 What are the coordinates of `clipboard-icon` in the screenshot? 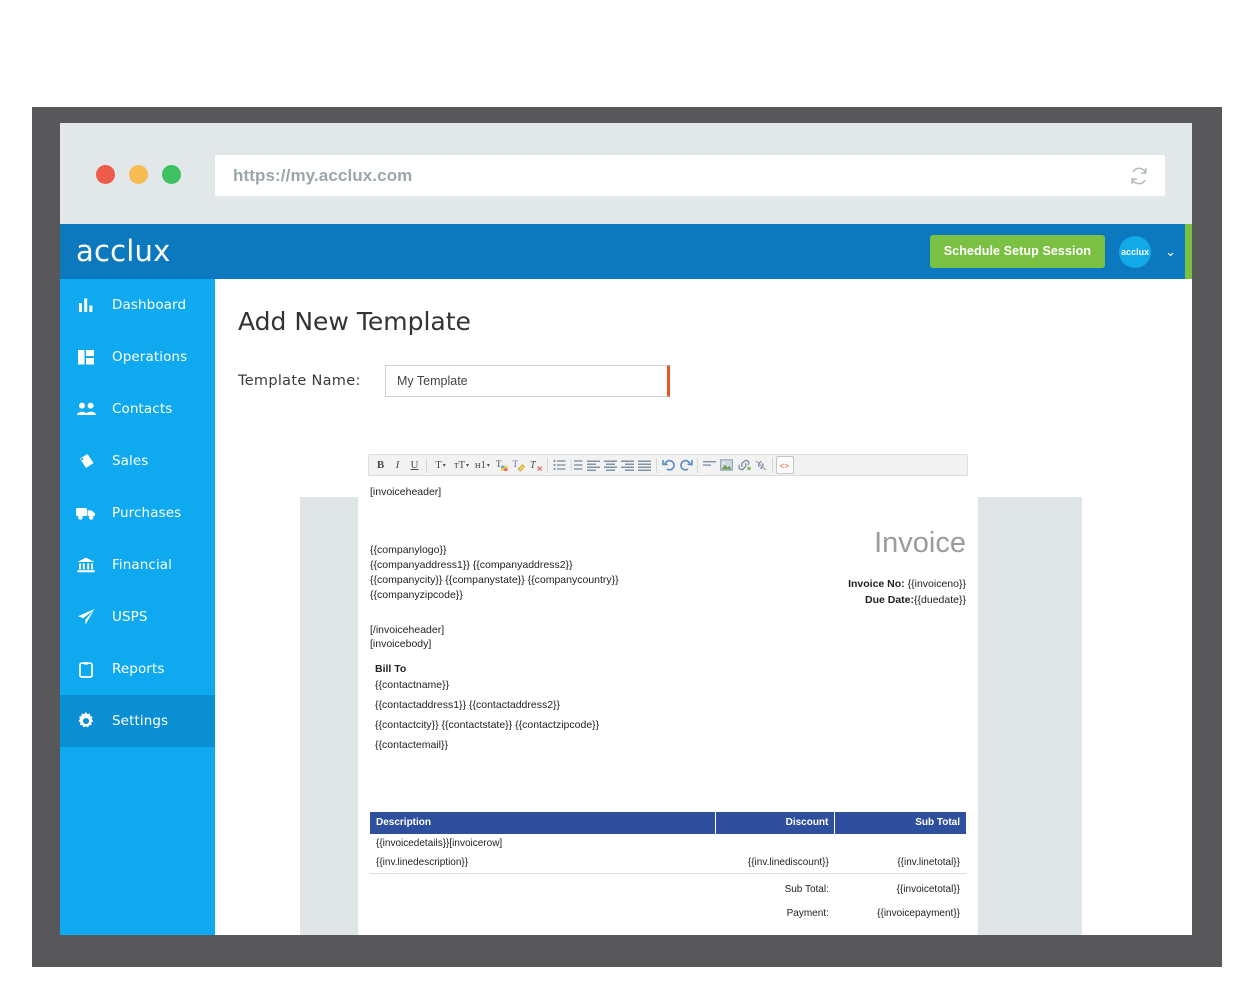 It's located at (86, 669).